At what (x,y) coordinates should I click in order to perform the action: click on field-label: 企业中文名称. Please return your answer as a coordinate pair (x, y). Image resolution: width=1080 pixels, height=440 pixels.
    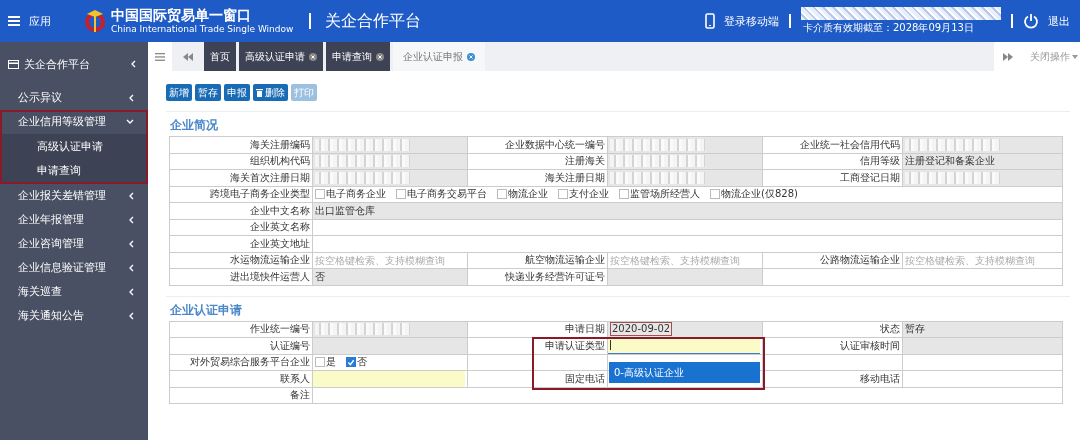
    Looking at the image, I should click on (241, 211).